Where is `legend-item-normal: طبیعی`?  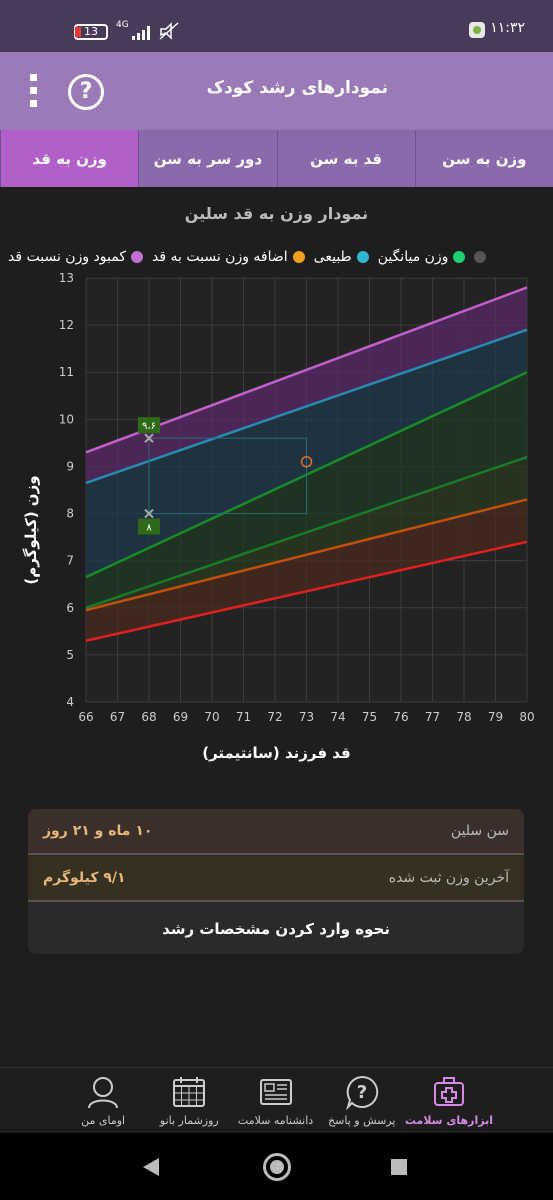 legend-item-normal: طبیعی is located at coordinates (341, 257).